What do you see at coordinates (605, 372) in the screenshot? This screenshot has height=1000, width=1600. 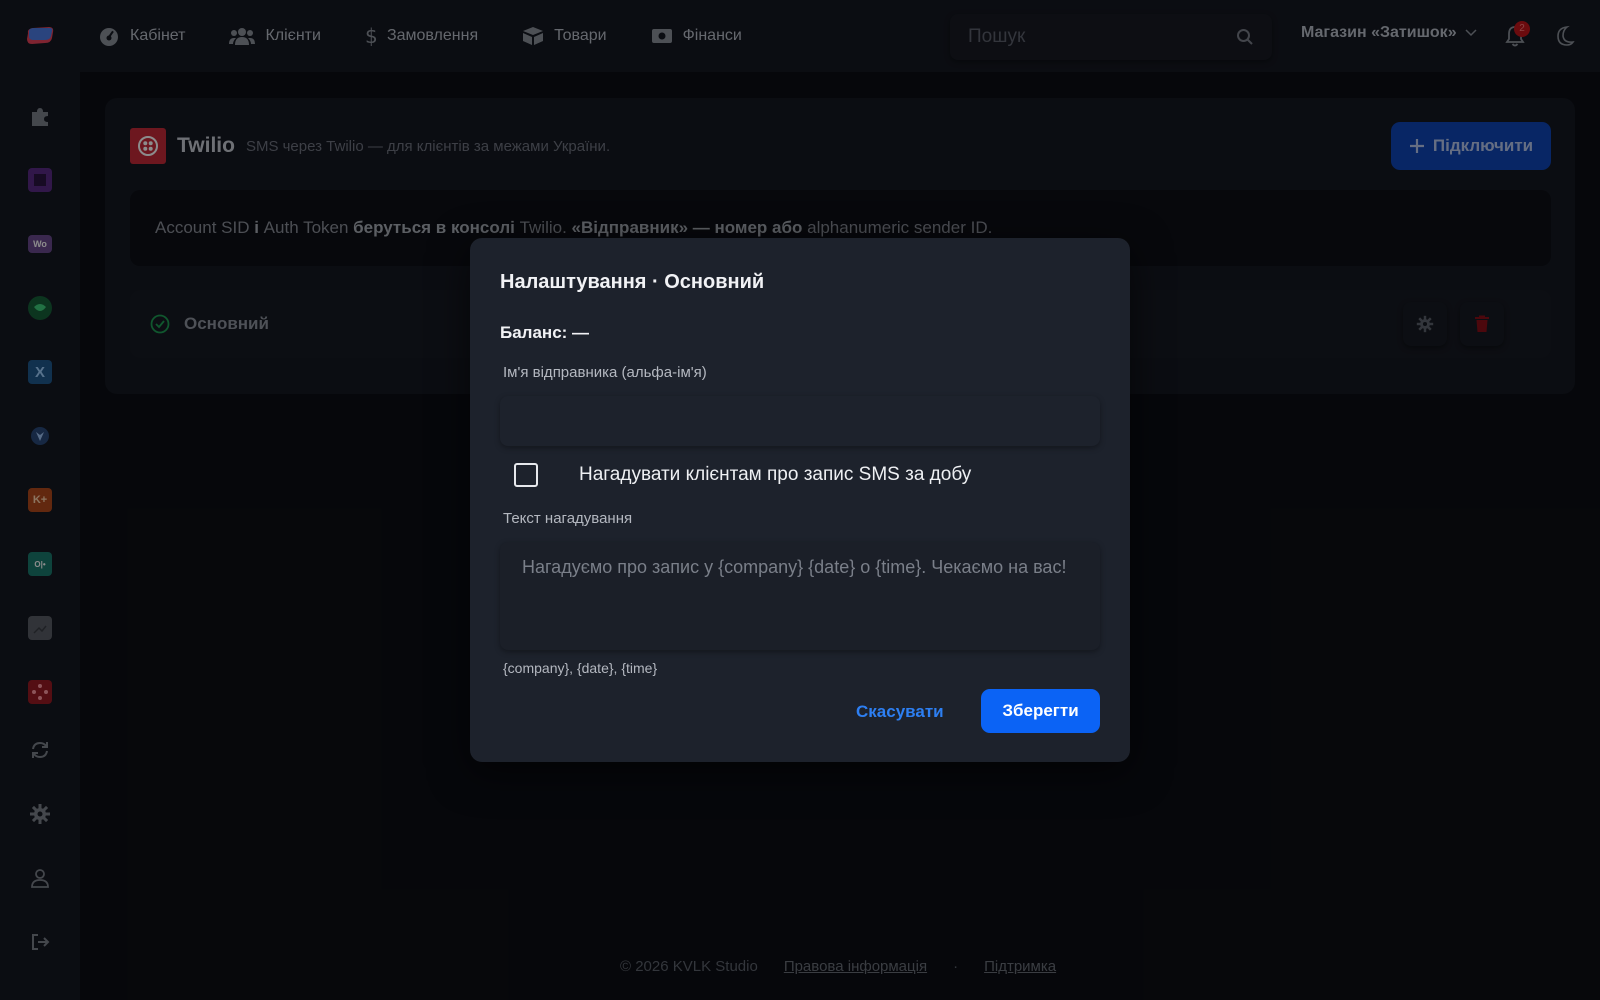 I see `sender-name-label: Ім'я відправника (альфа-ім'я)` at bounding box center [605, 372].